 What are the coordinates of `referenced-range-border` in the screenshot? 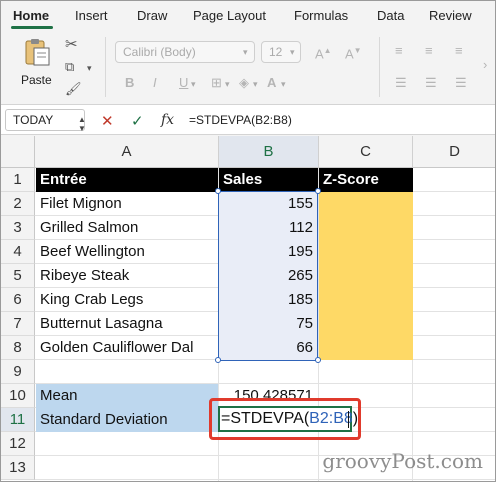 It's located at (268, 276).